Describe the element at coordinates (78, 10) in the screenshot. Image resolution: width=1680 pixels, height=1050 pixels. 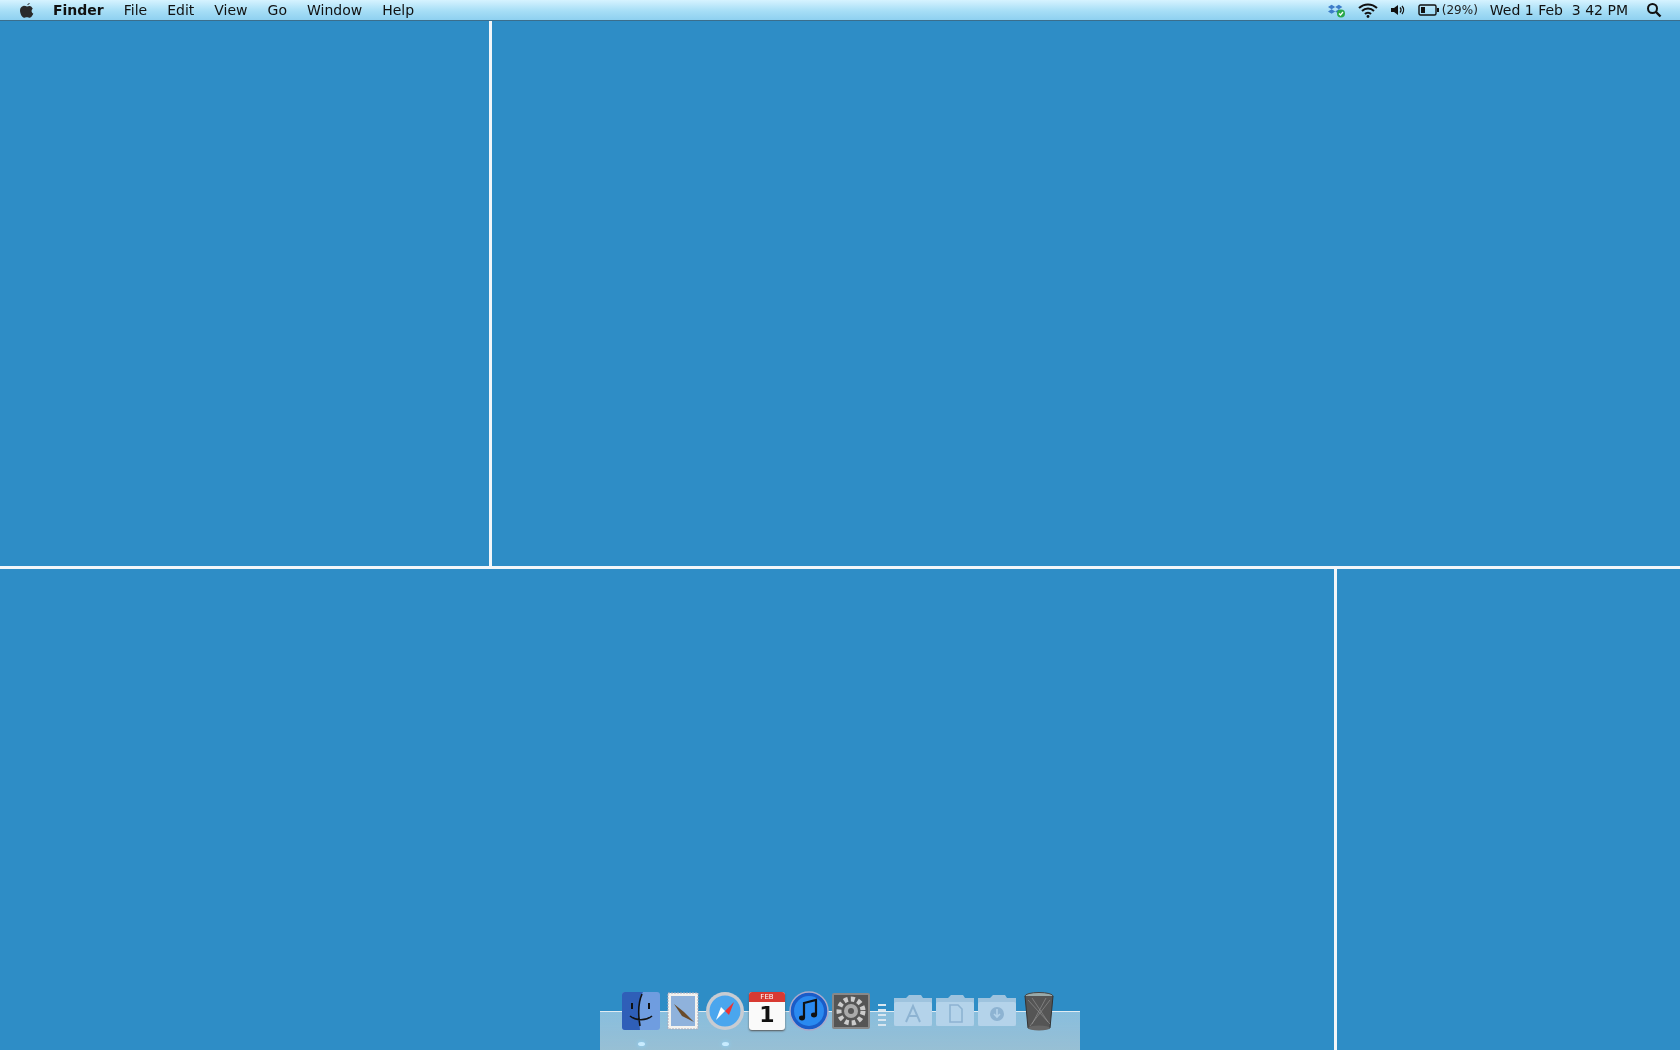
I see `menu-item: Finder` at that location.